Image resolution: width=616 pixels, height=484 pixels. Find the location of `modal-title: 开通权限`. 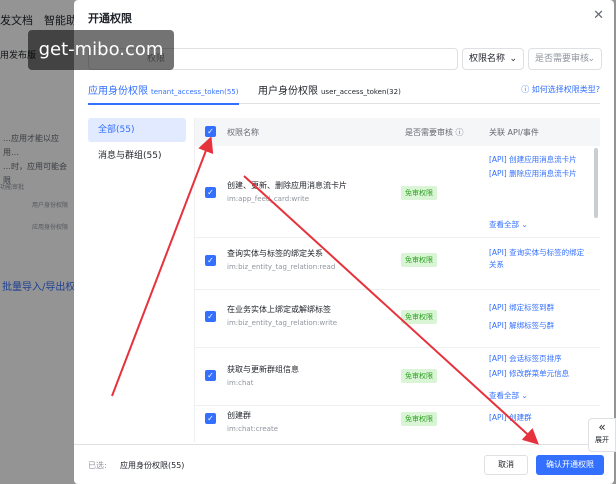

modal-title: 开通权限 is located at coordinates (110, 18).